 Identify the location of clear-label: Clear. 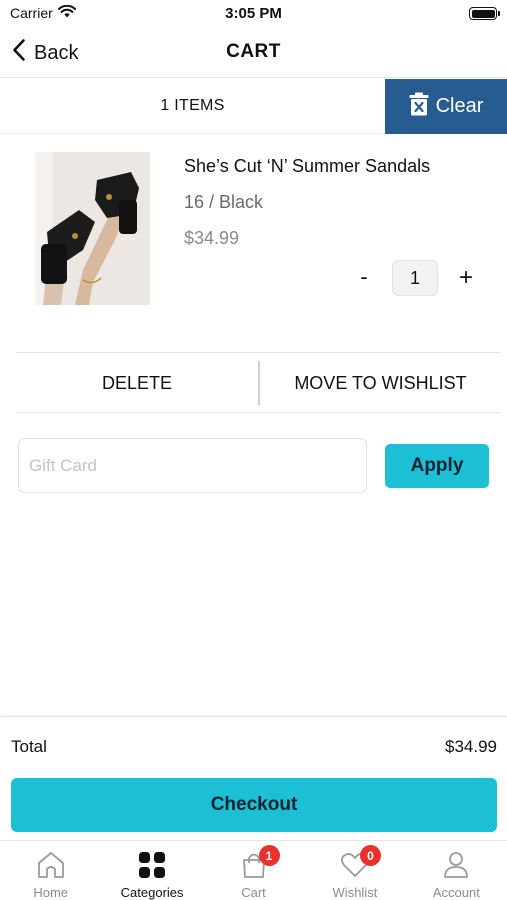
(459, 106).